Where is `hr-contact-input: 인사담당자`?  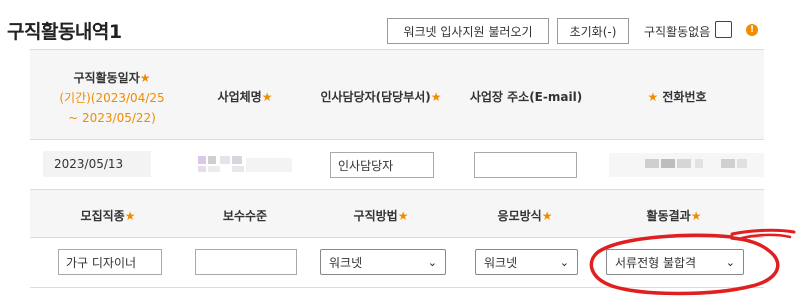 hr-contact-input: 인사담당자 is located at coordinates (382, 165).